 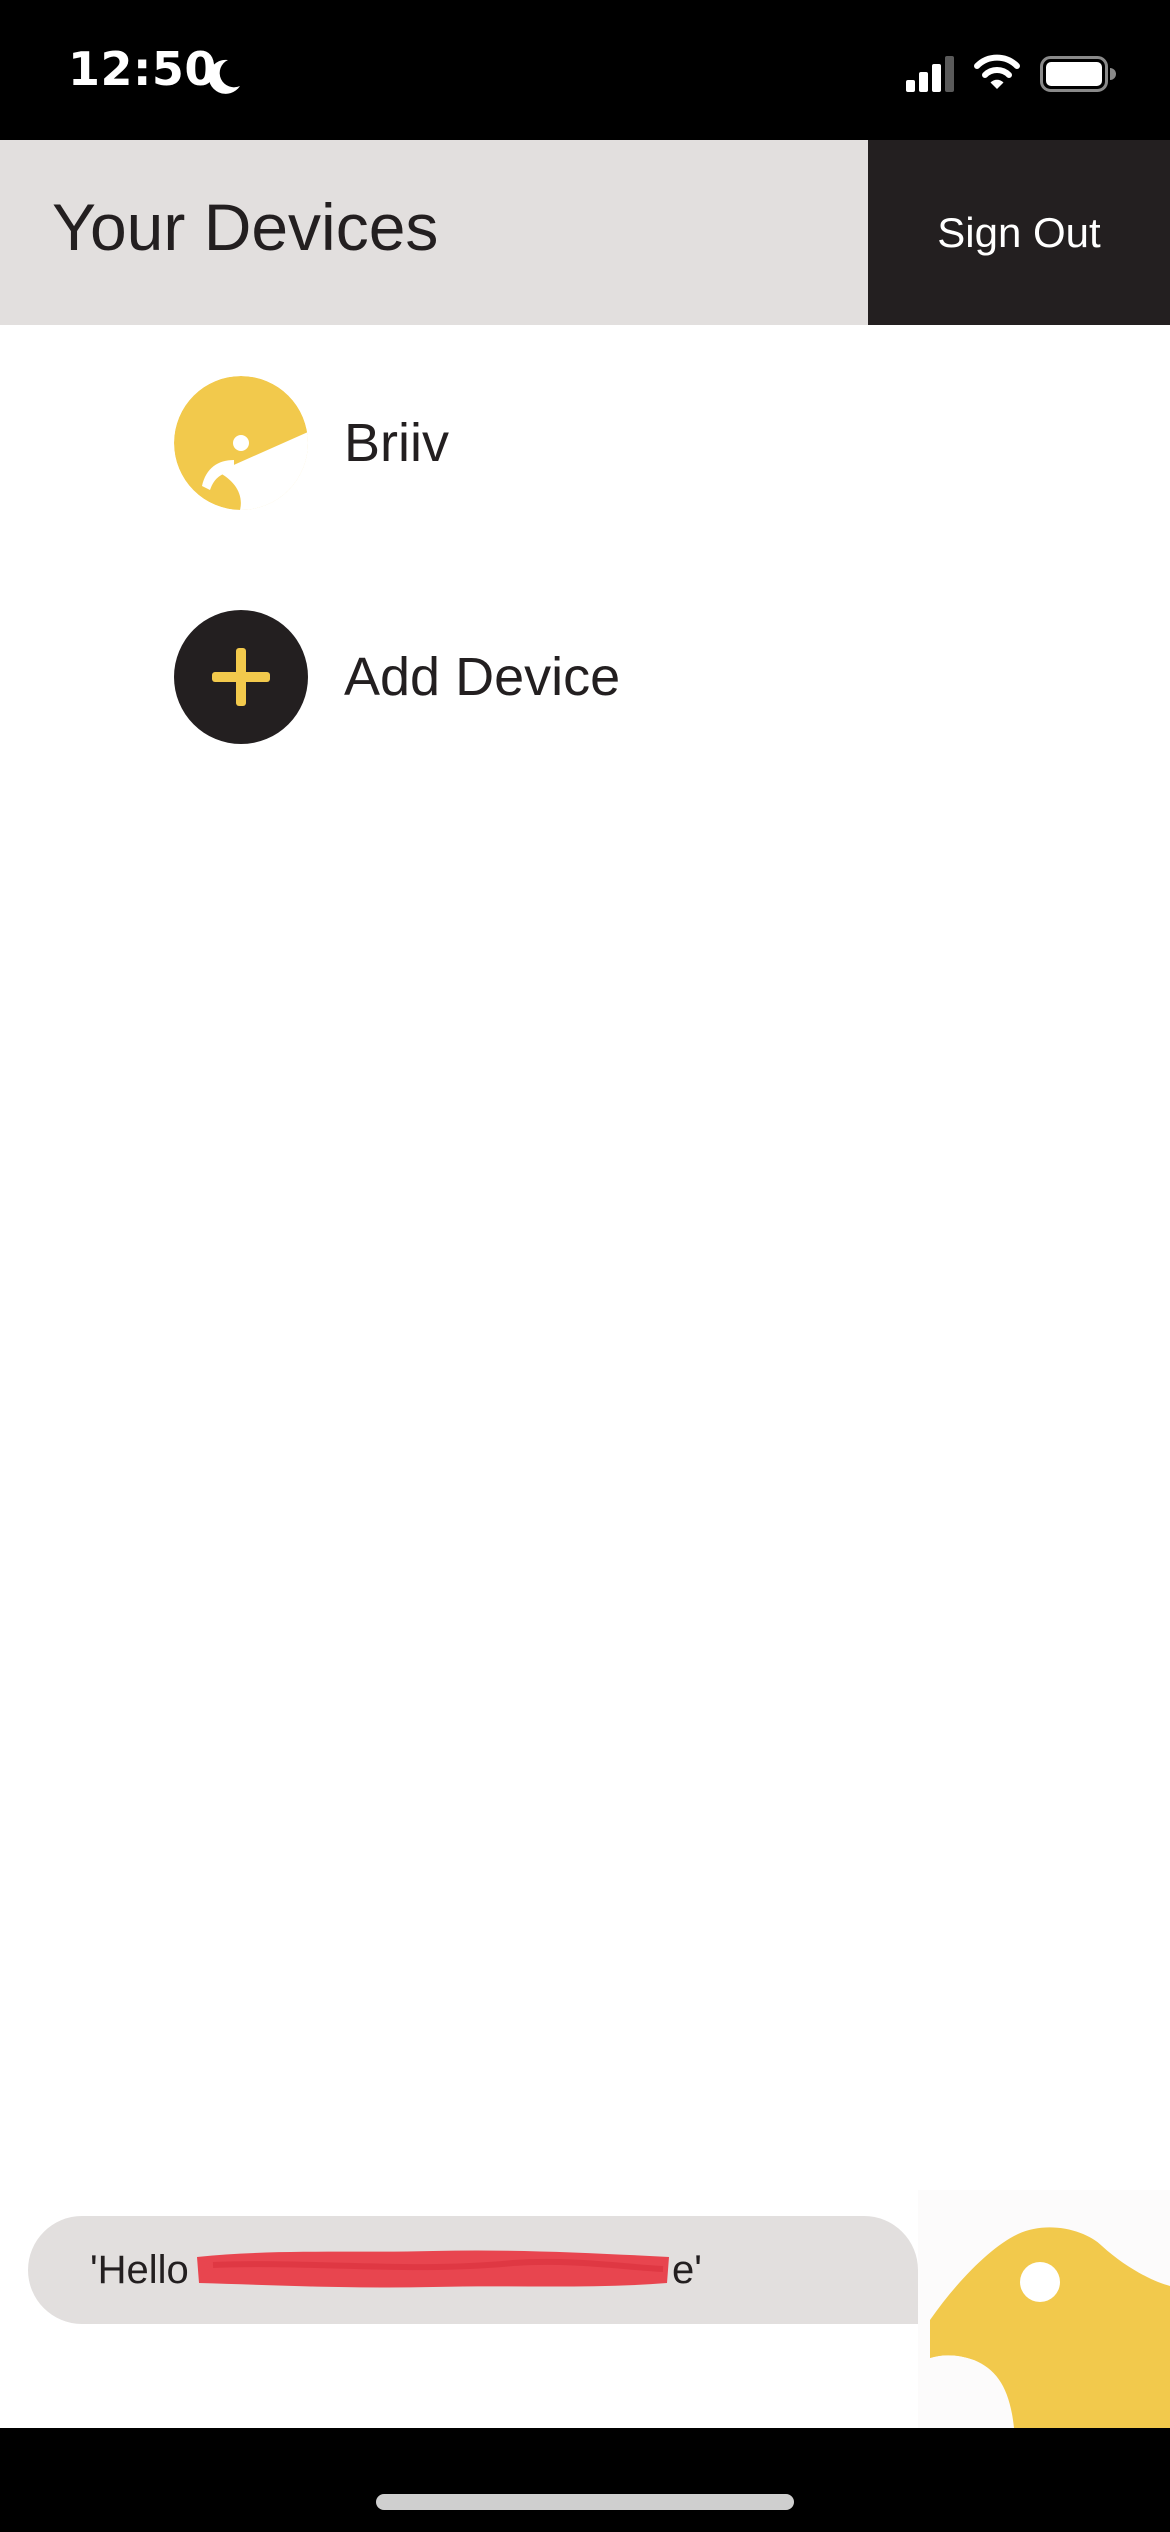 What do you see at coordinates (241, 443) in the screenshot?
I see `briiv-bird-icon` at bounding box center [241, 443].